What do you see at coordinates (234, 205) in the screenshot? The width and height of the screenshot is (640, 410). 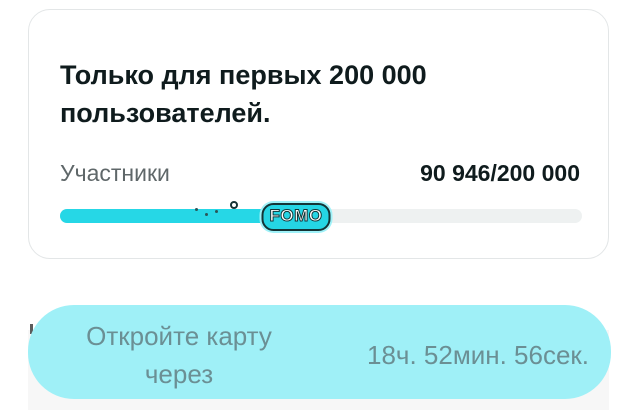 I see `progress-sparkle-icon` at bounding box center [234, 205].